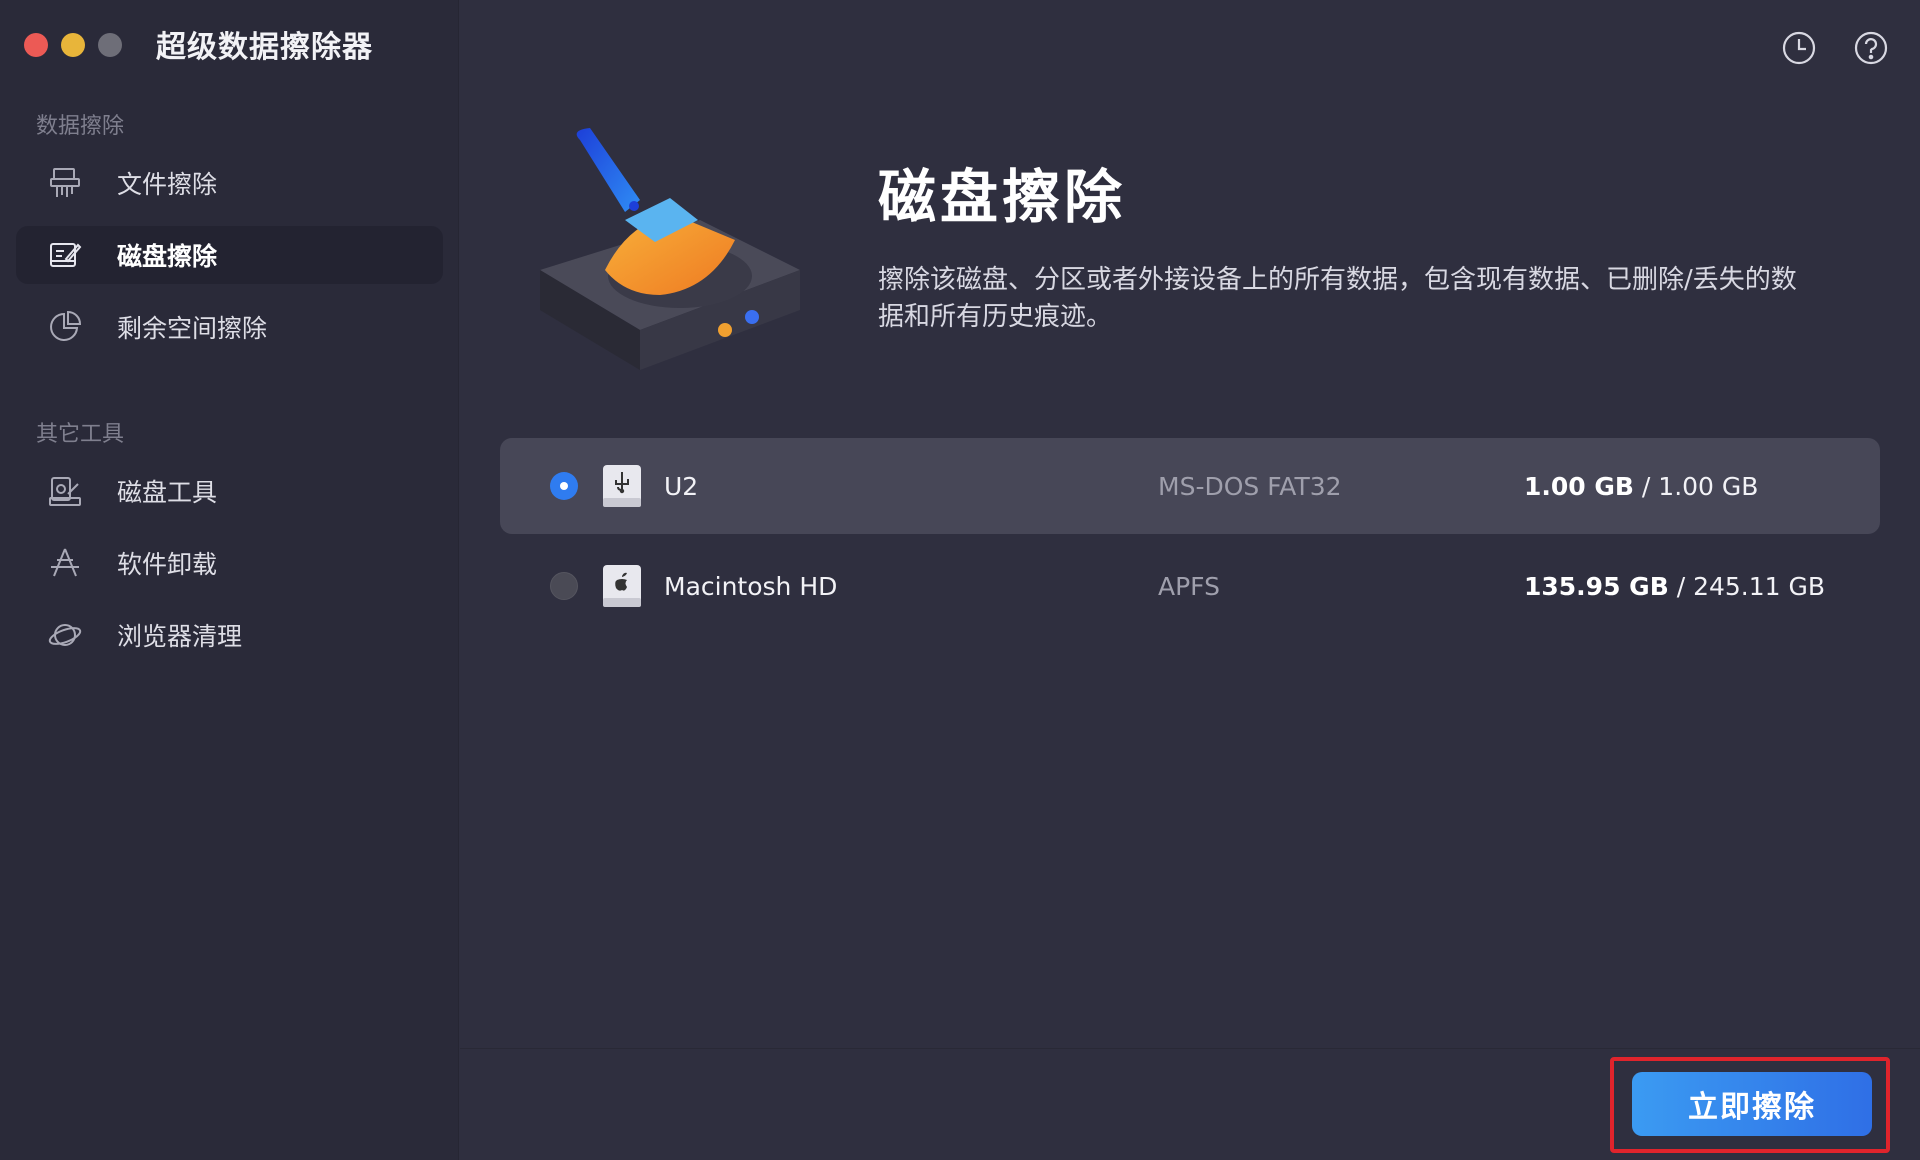 This screenshot has height=1160, width=1920. What do you see at coordinates (622, 486) in the screenshot?
I see `usb-drive-icon` at bounding box center [622, 486].